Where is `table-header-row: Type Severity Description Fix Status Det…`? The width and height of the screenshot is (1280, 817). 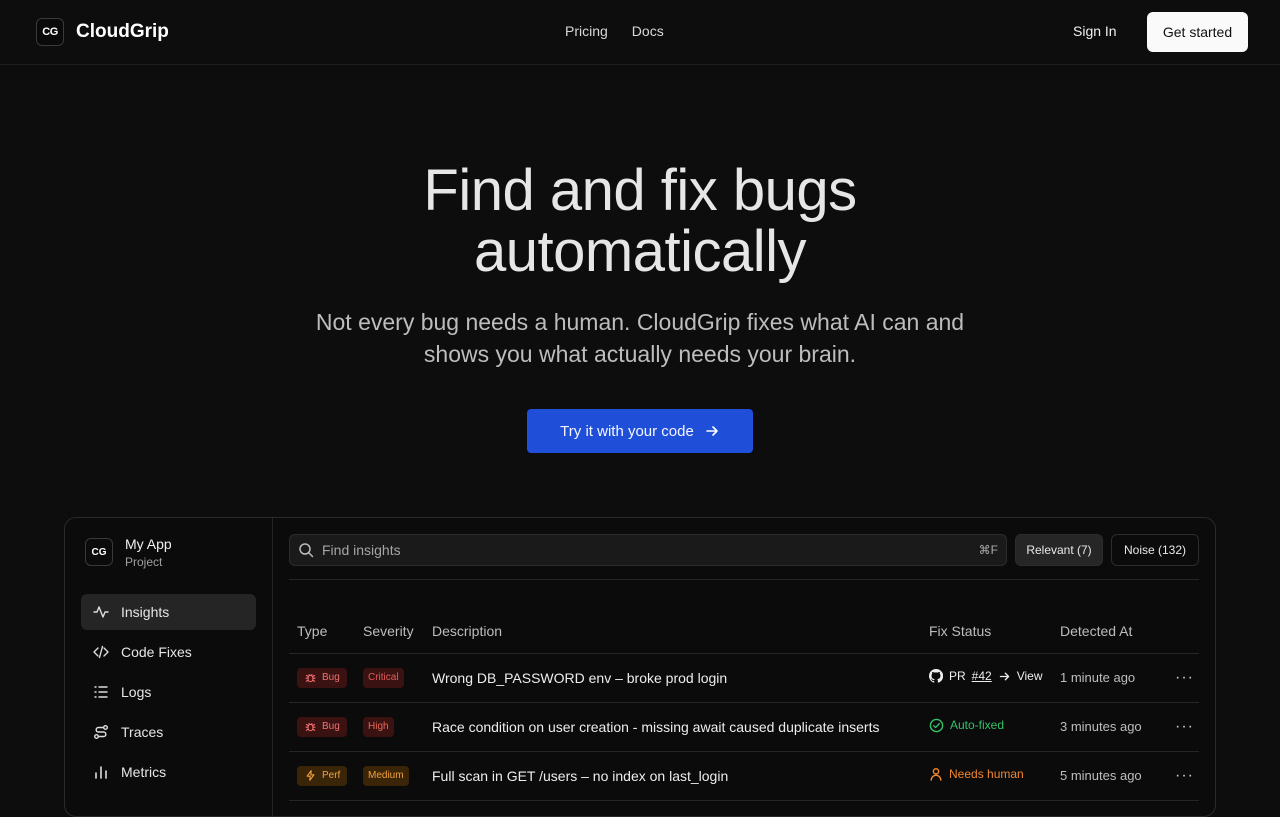 table-header-row: Type Severity Description Fix Status Det… is located at coordinates (744, 629).